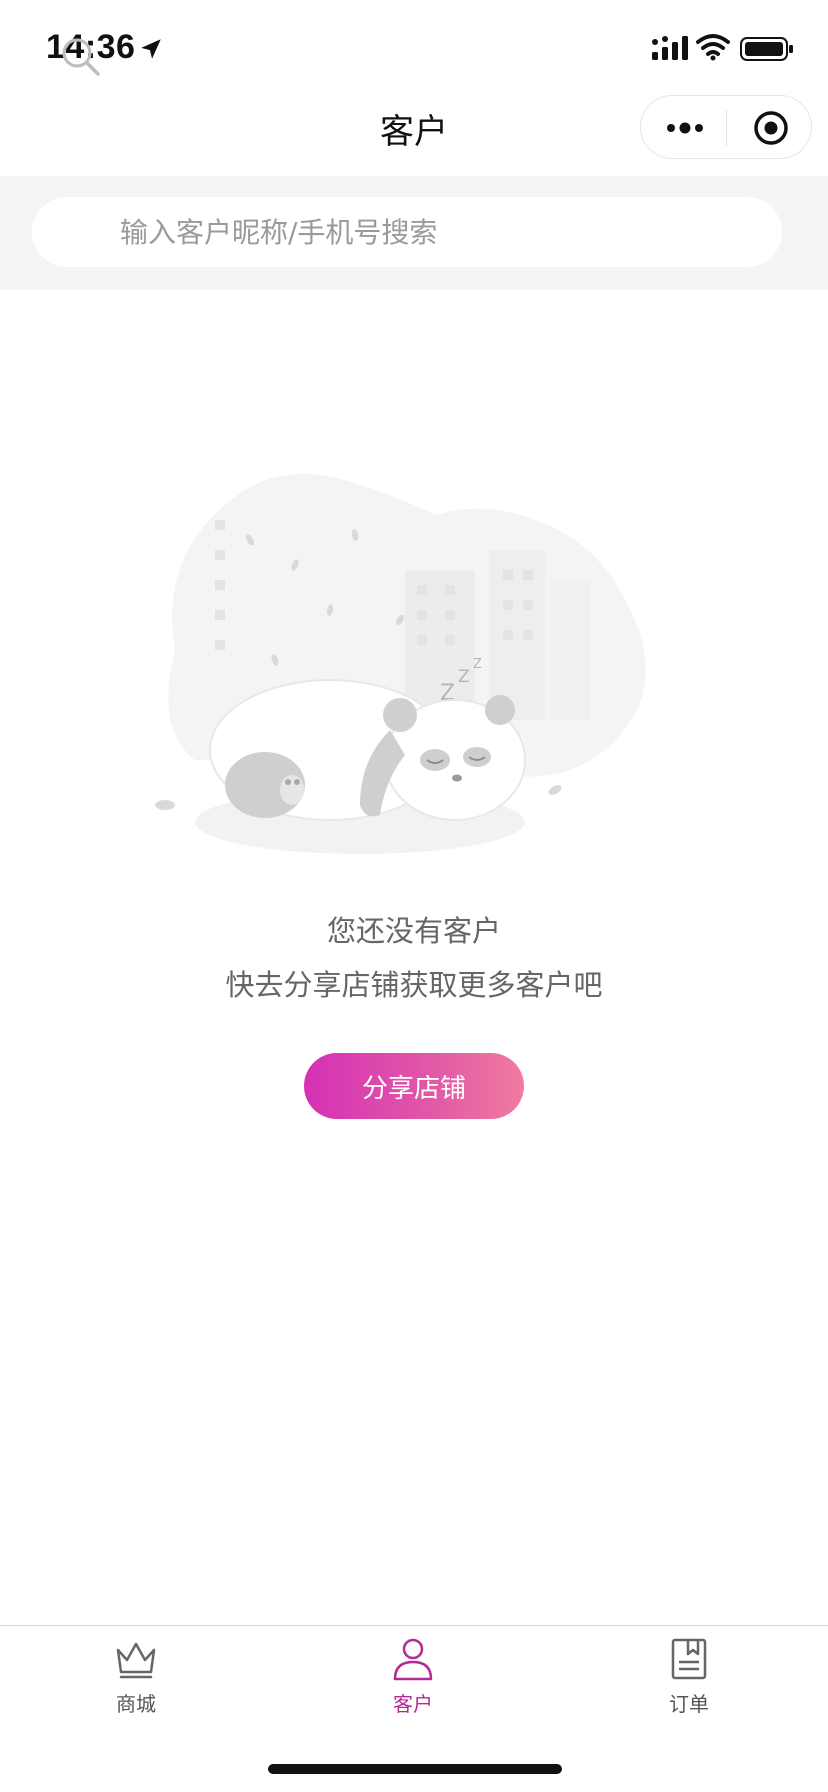  Describe the element at coordinates (414, 1086) in the screenshot. I see `share-store-button: 分享店铺` at that location.